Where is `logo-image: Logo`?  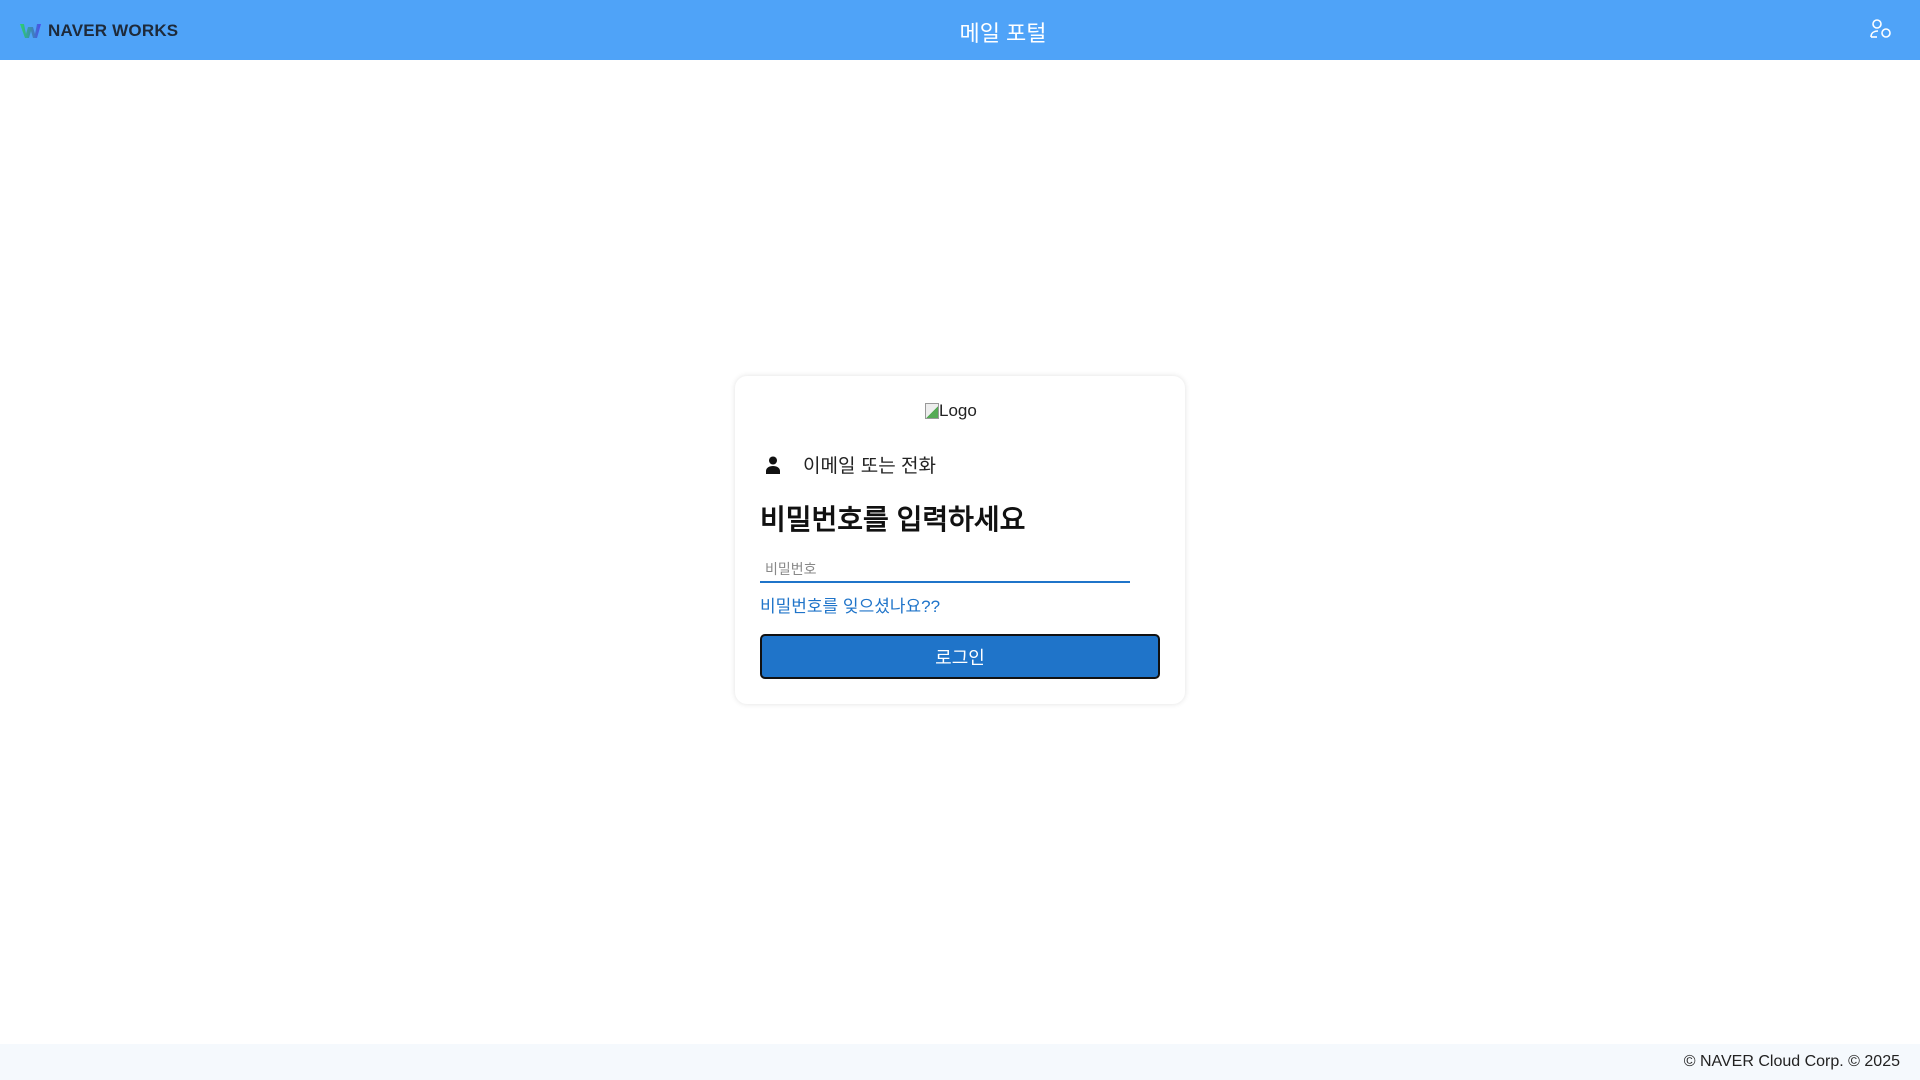 logo-image: Logo is located at coordinates (951, 411).